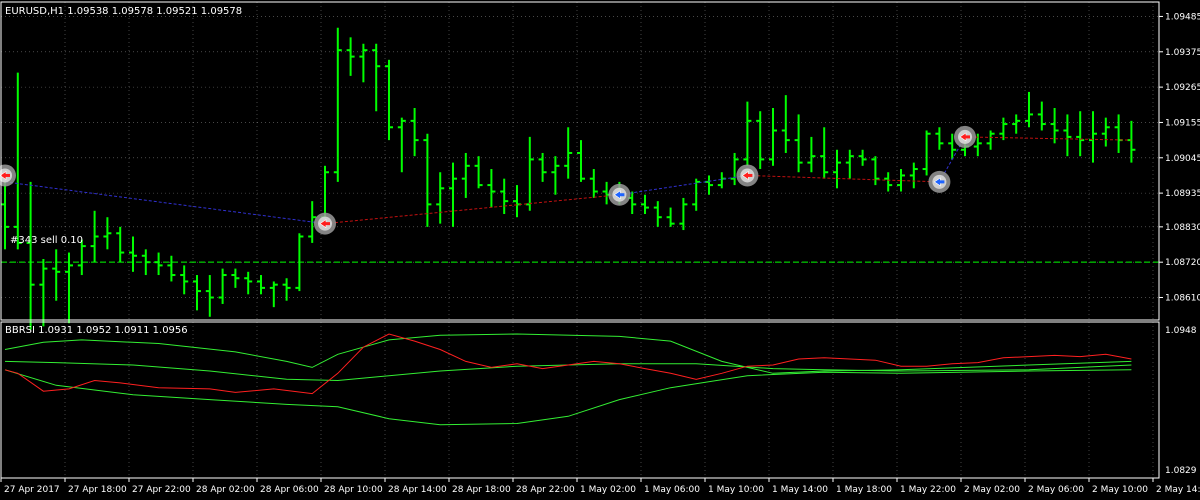  What do you see at coordinates (1182, 53) in the screenshot?
I see `price-tick-label: 1.09375` at bounding box center [1182, 53].